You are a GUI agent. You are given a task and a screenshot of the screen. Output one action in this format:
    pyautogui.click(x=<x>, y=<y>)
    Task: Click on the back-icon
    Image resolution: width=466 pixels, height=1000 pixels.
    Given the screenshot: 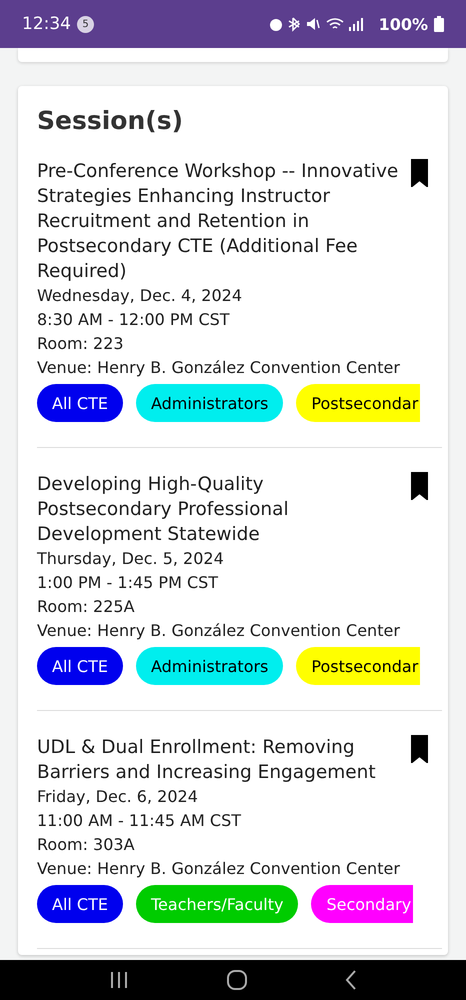 What is the action you would take?
    pyautogui.click(x=351, y=980)
    